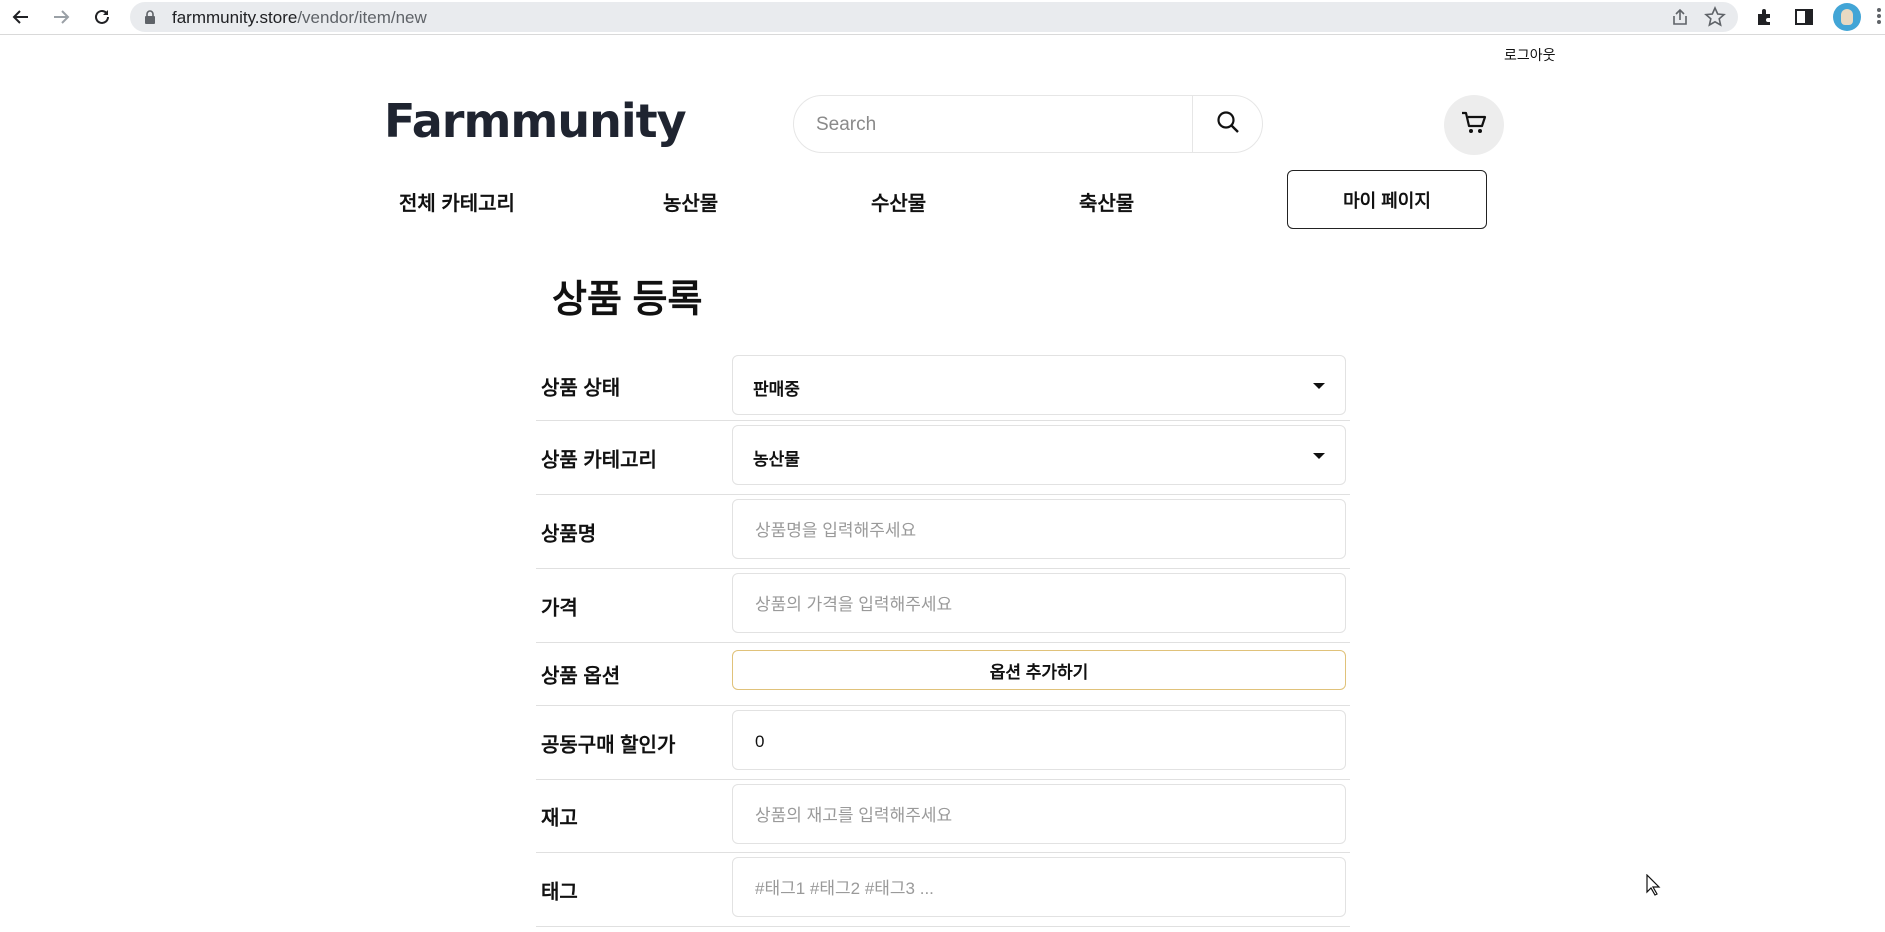 This screenshot has width=1885, height=932. I want to click on search-input, so click(996, 125).